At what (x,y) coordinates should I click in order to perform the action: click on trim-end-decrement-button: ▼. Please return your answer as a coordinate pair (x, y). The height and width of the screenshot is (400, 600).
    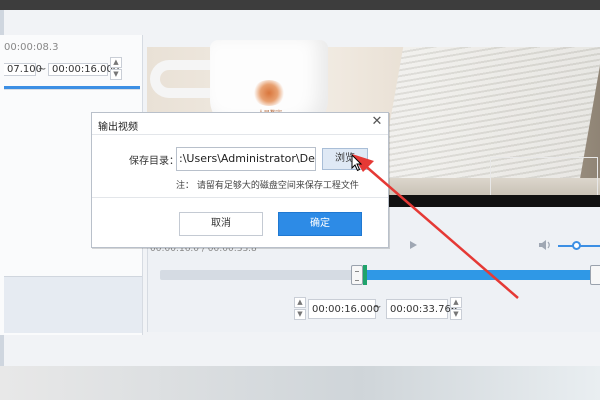
    Looking at the image, I should click on (456, 314).